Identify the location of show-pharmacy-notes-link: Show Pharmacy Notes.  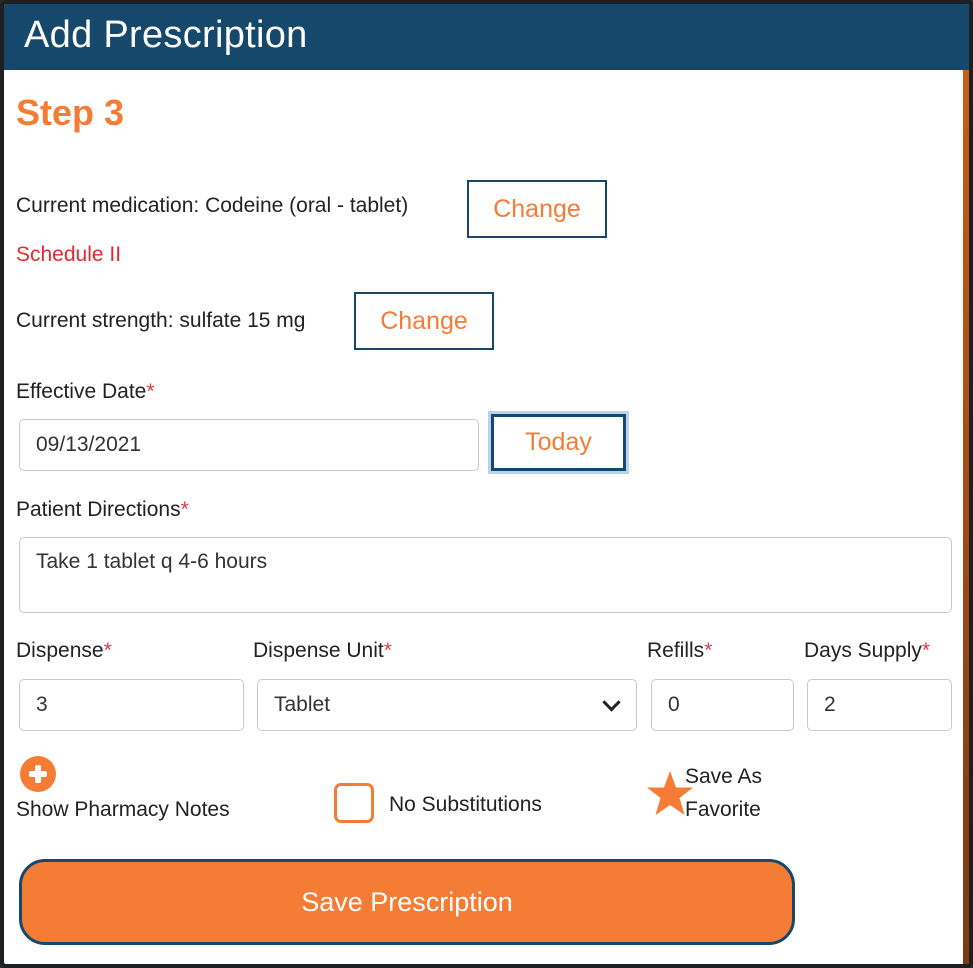
(123, 810).